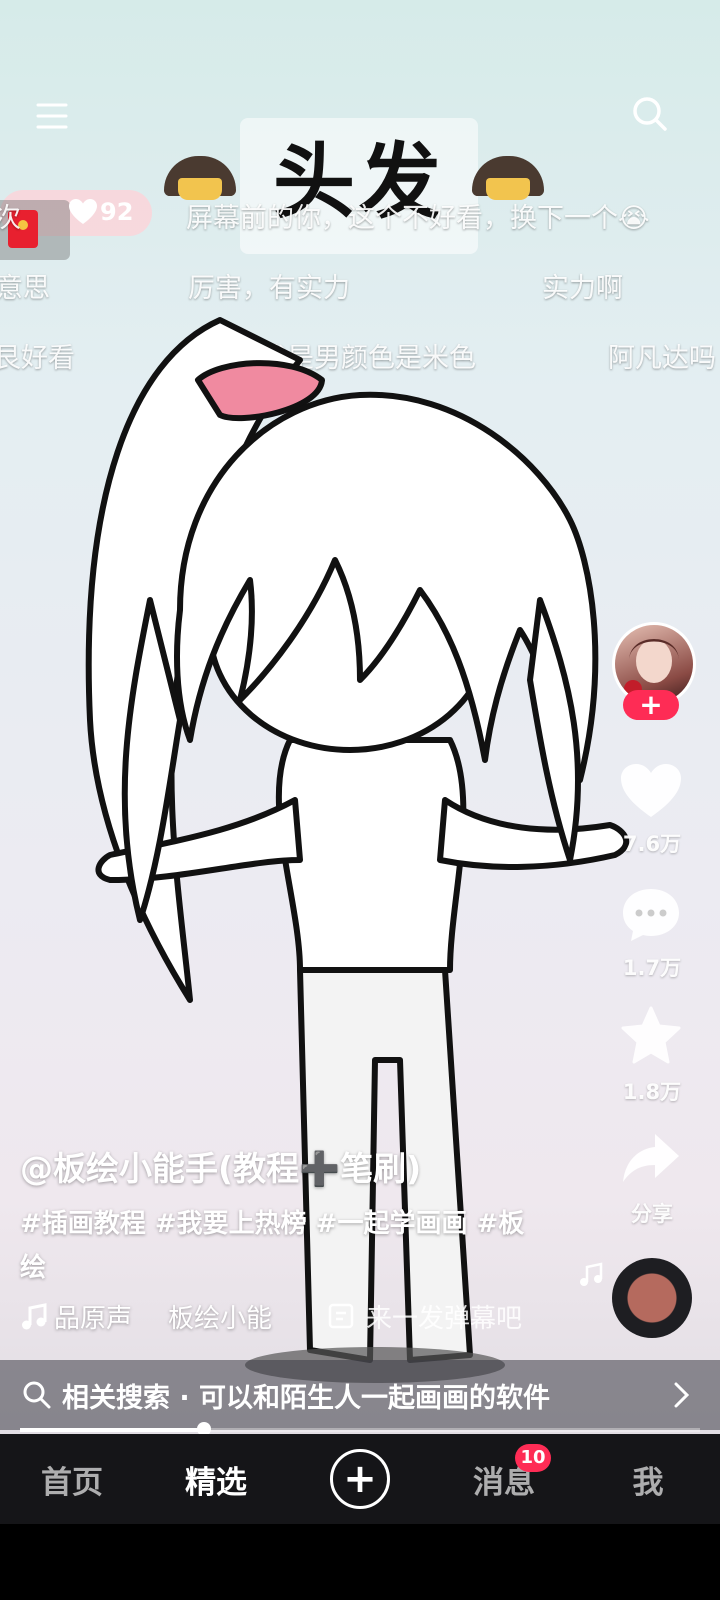  Describe the element at coordinates (341, 1315) in the screenshot. I see `danmaku-icon` at that location.